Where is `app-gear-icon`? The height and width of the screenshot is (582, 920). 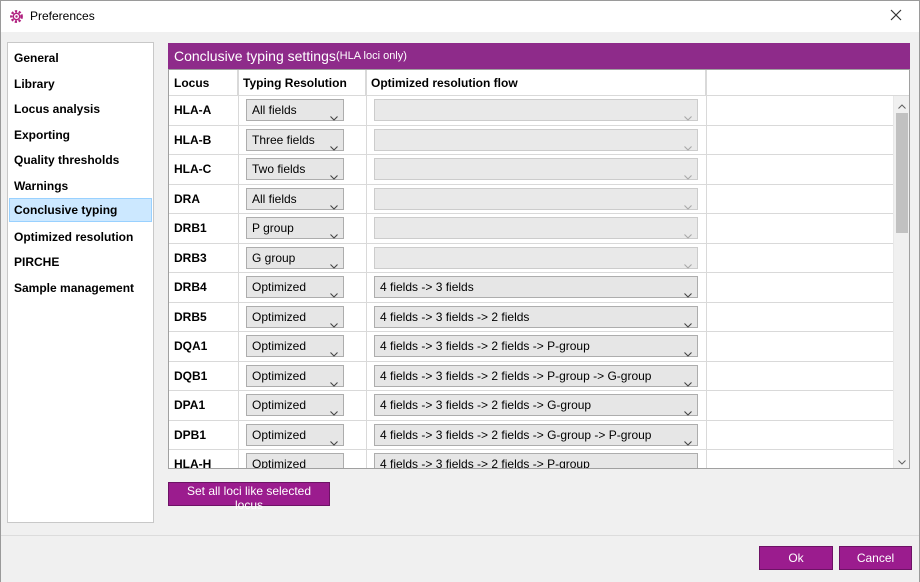 app-gear-icon is located at coordinates (16, 16).